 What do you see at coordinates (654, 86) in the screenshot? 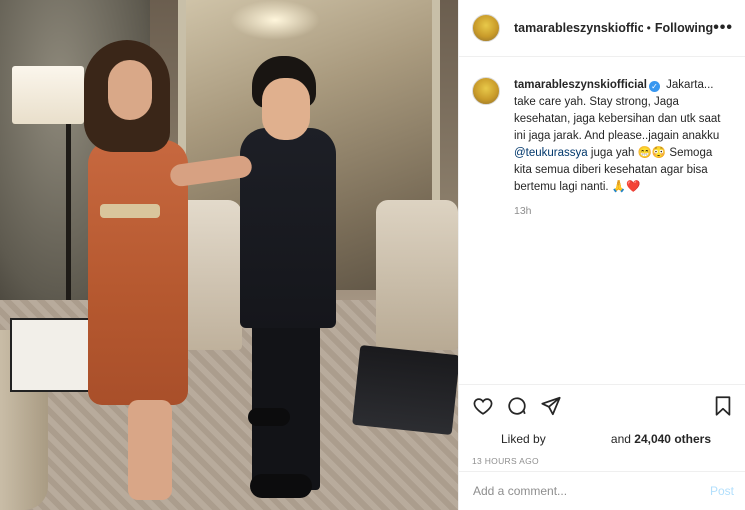
I see `verified-badge-icon: ✓` at bounding box center [654, 86].